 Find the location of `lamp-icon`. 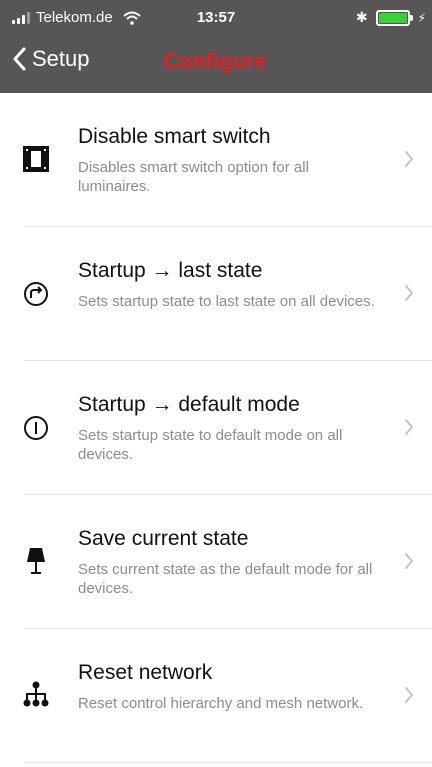

lamp-icon is located at coordinates (36, 561).